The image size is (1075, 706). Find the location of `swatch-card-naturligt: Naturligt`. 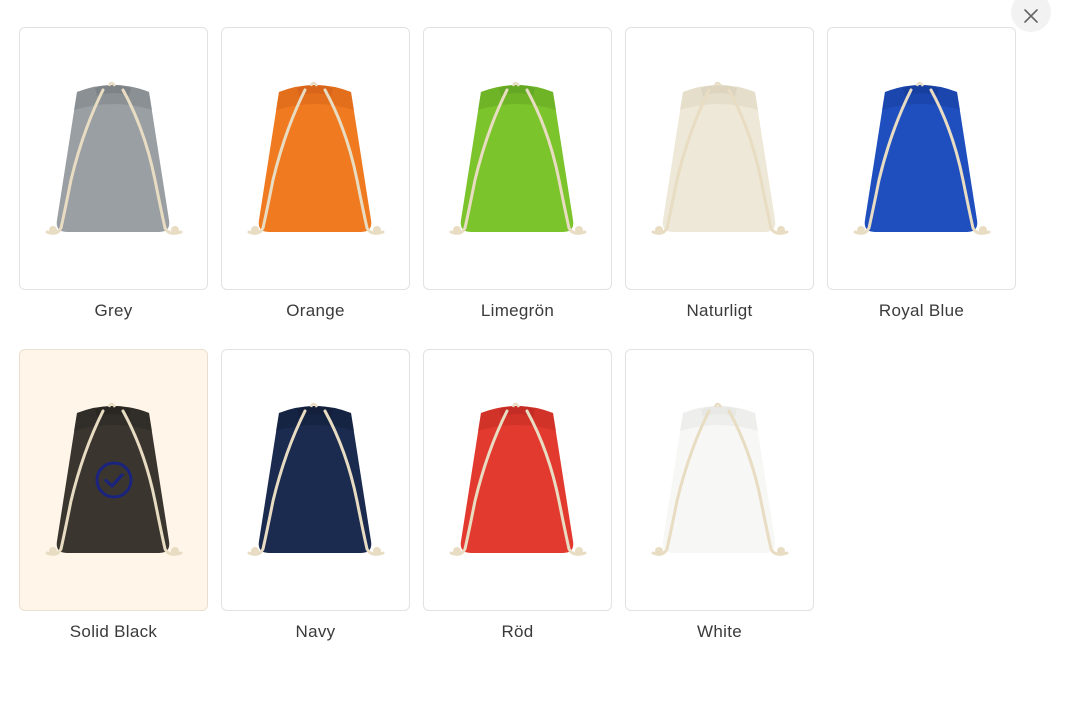

swatch-card-naturligt: Naturligt is located at coordinates (719, 174).